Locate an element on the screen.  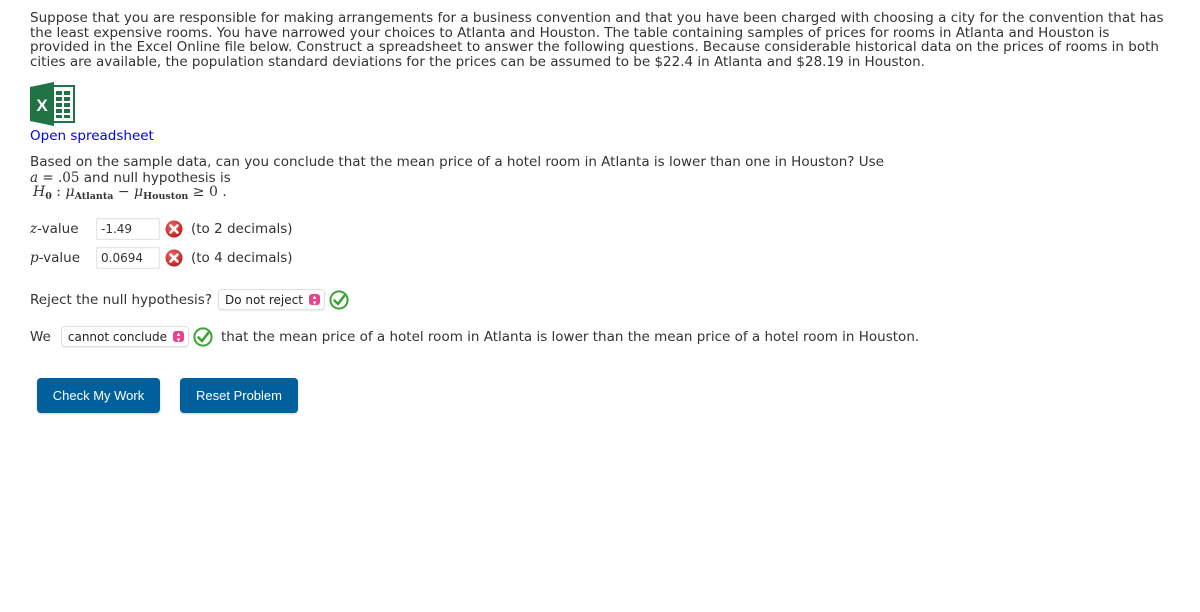
conclusion-select: cannot conclude ▴ ▾ is located at coordinates (124, 336).